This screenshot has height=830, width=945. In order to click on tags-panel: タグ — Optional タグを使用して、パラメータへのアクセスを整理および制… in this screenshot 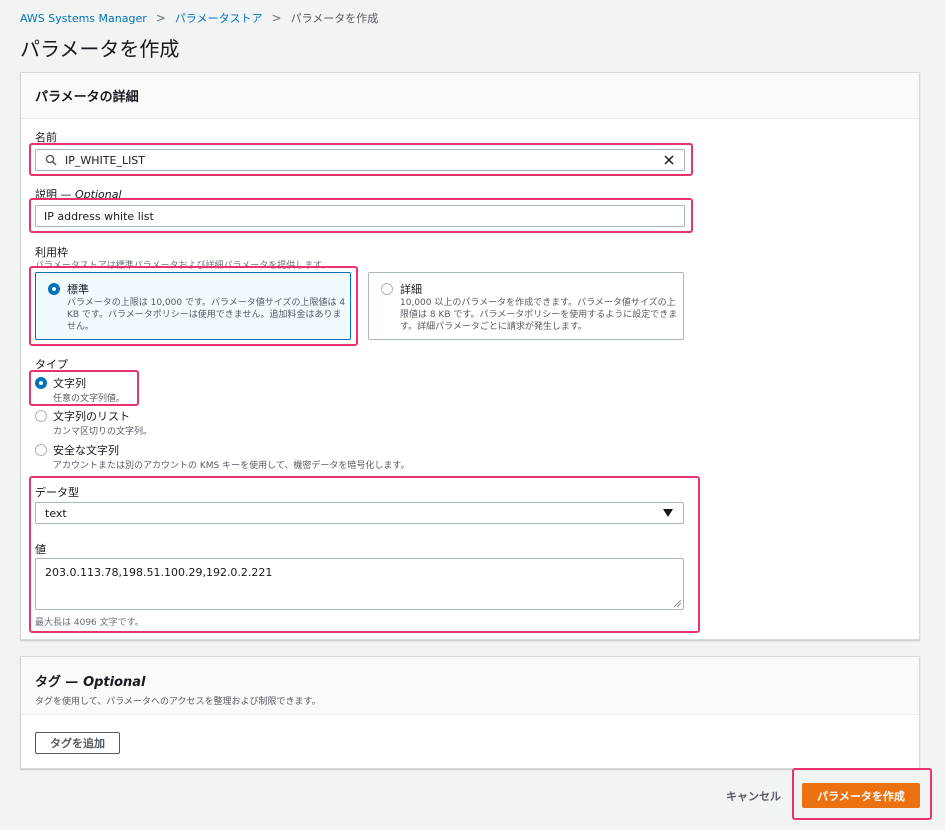, I will do `click(470, 712)`.